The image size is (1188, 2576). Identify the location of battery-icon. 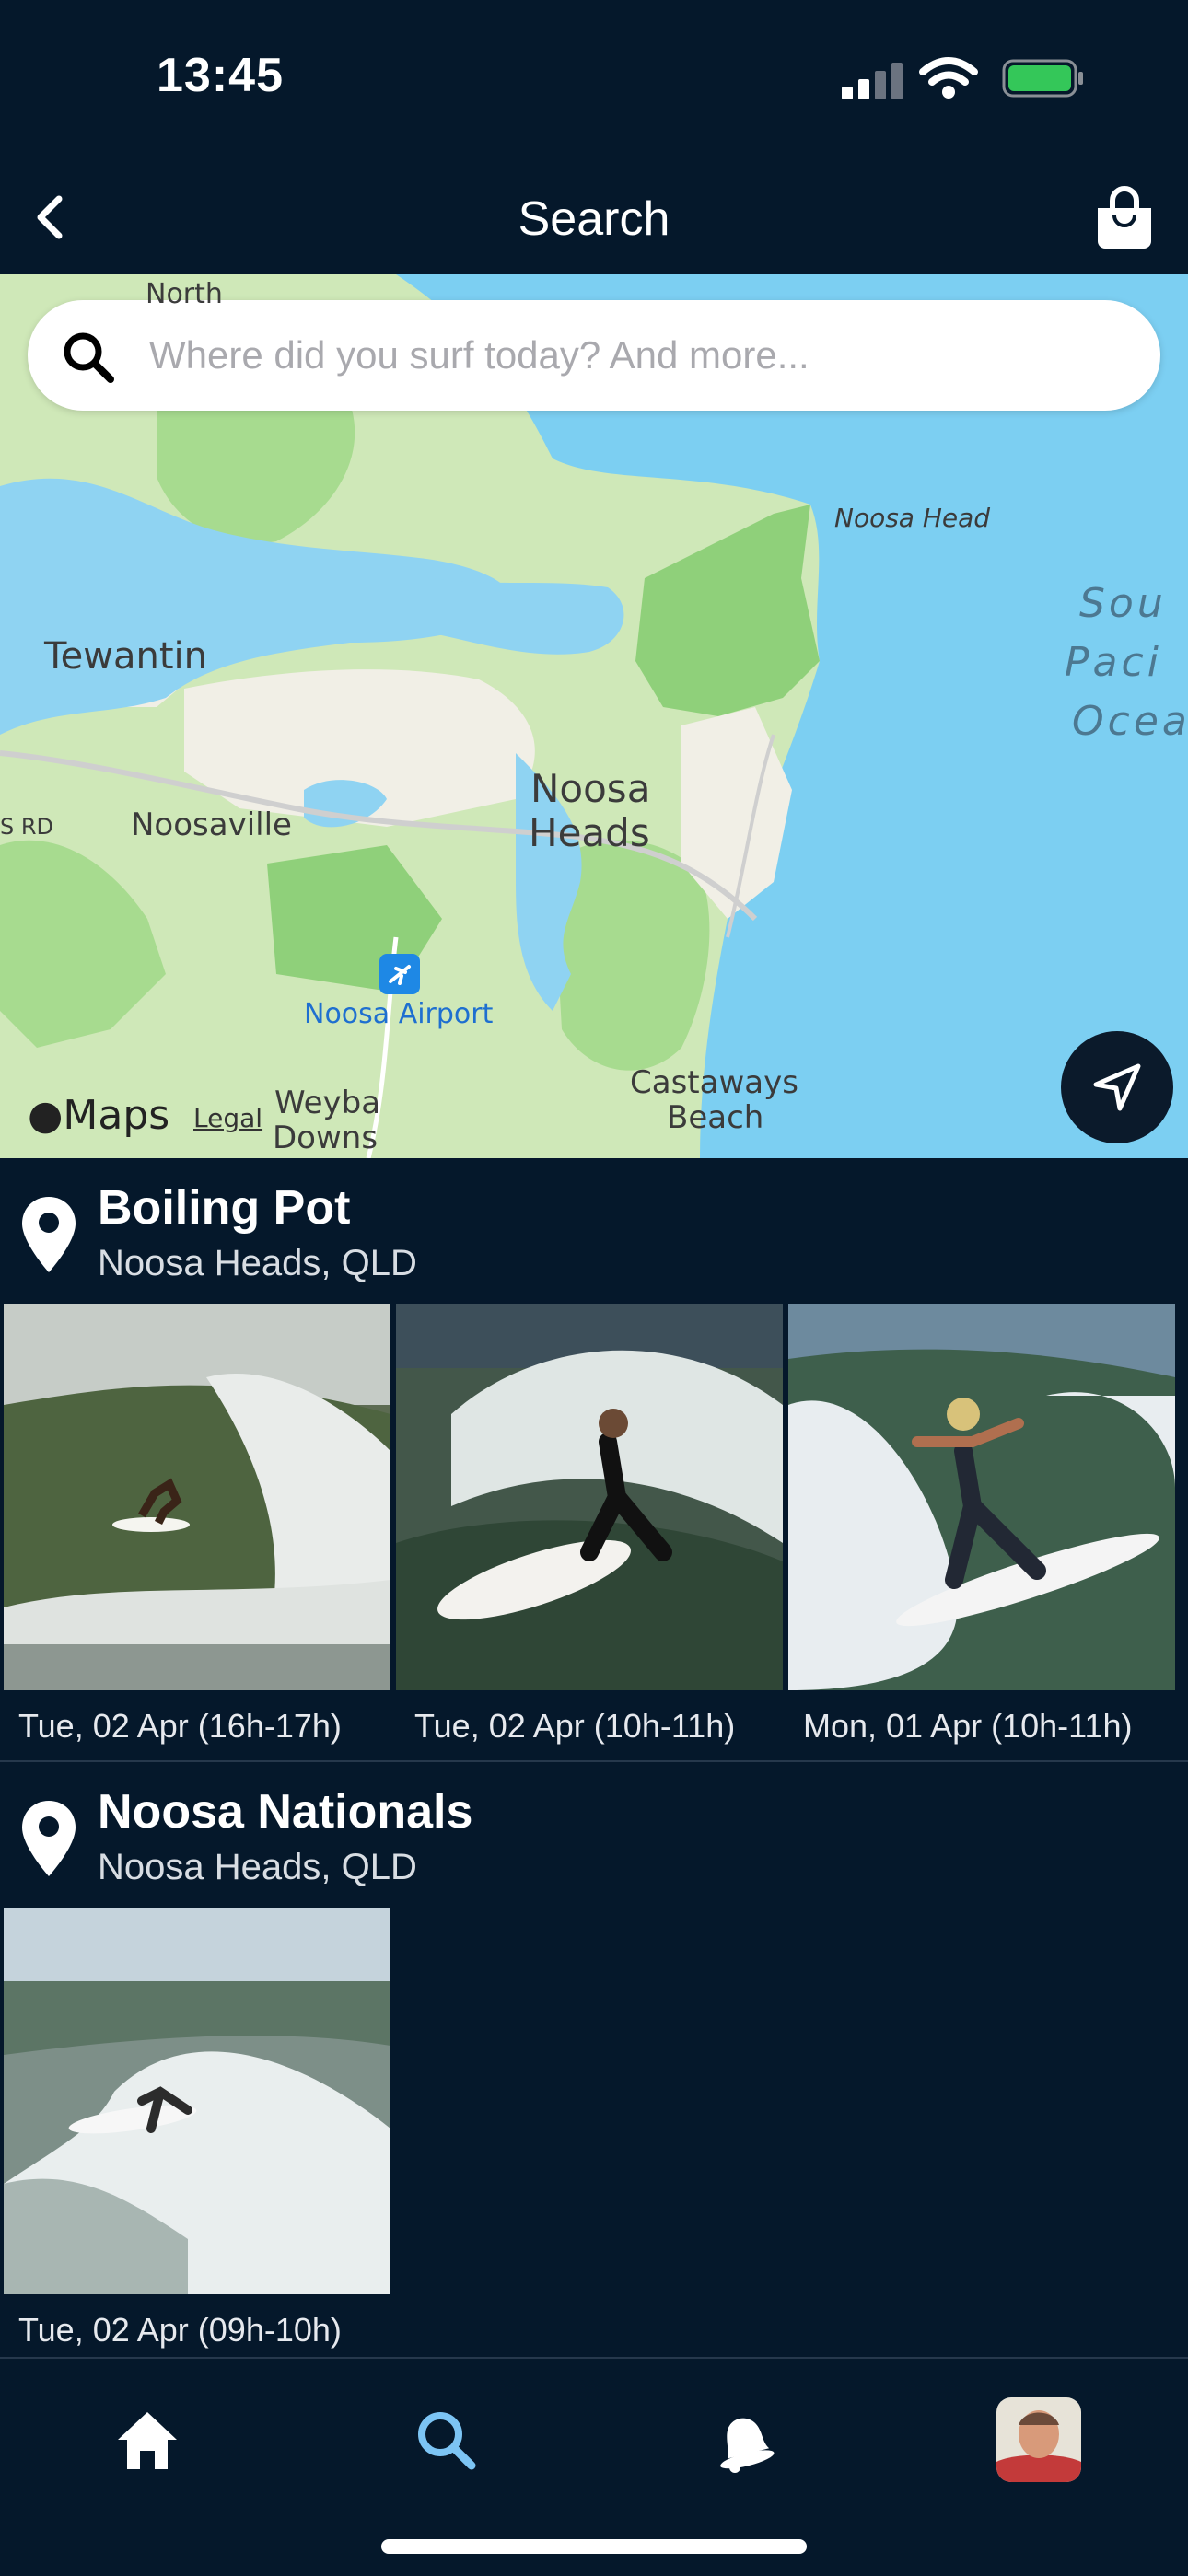
(1042, 78).